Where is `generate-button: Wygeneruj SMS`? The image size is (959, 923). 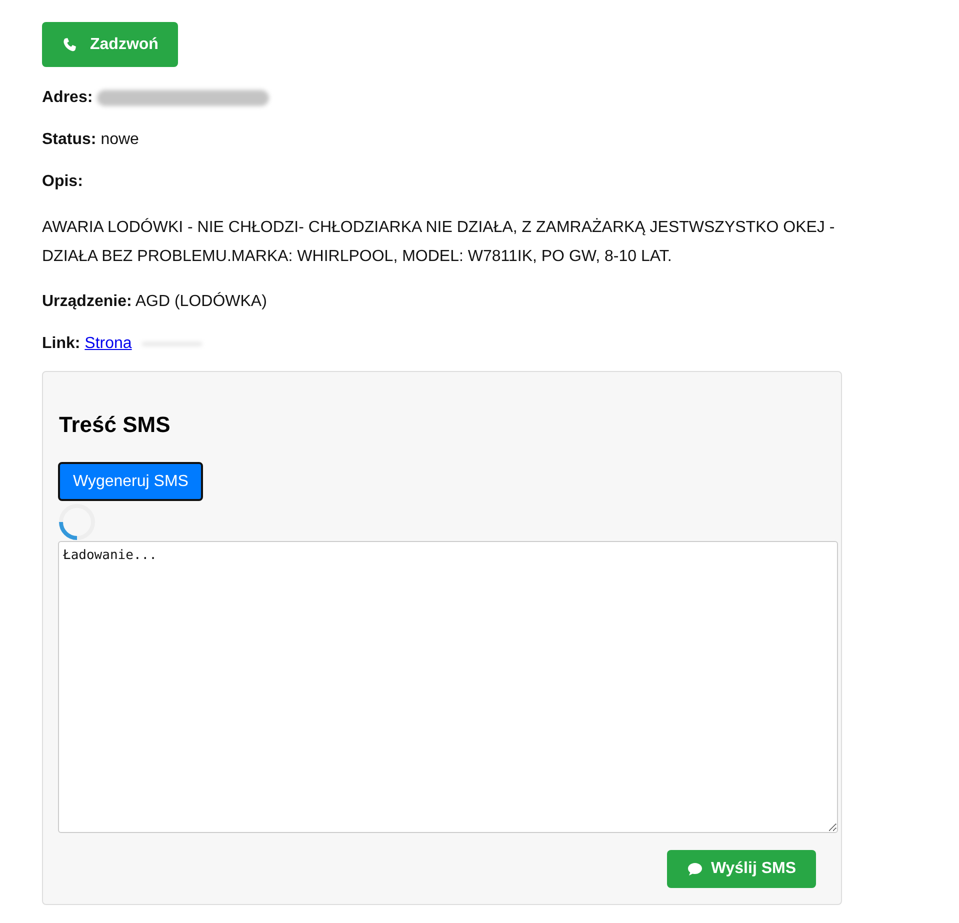
generate-button: Wygeneruj SMS is located at coordinates (131, 481).